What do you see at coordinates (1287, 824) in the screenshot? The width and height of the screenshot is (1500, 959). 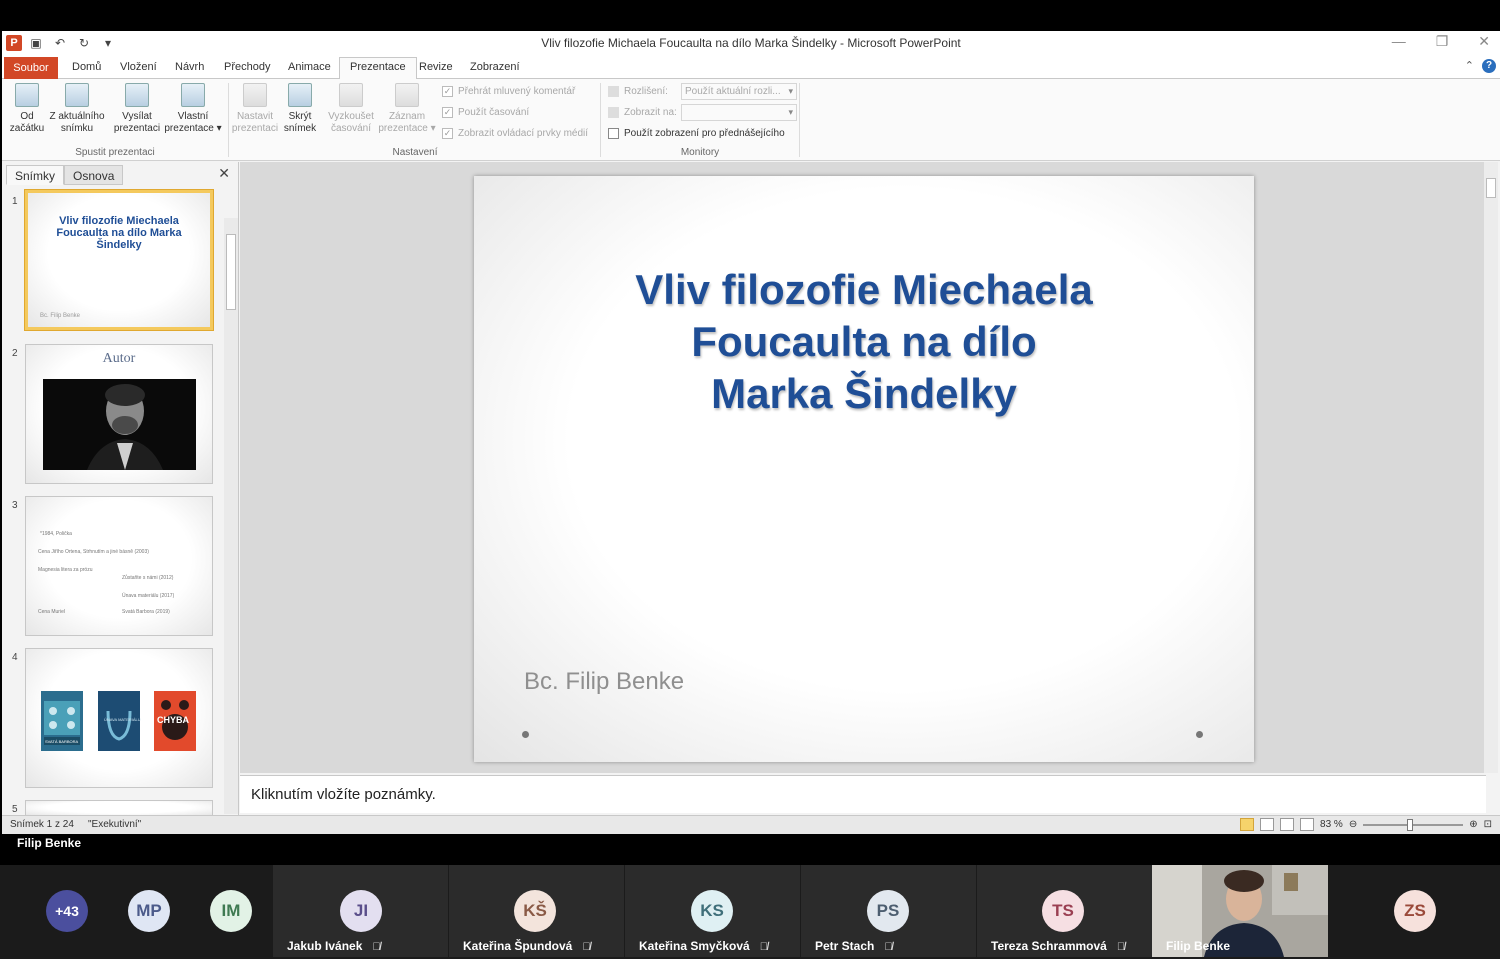 I see `reading-view-icon` at bounding box center [1287, 824].